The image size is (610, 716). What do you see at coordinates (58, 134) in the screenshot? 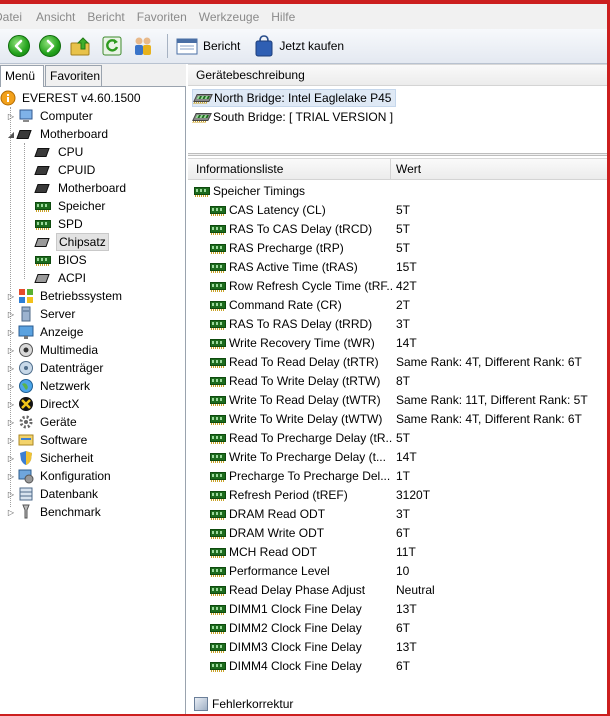
I see `tree-item-motherboard: ◢ Motherboard` at bounding box center [58, 134].